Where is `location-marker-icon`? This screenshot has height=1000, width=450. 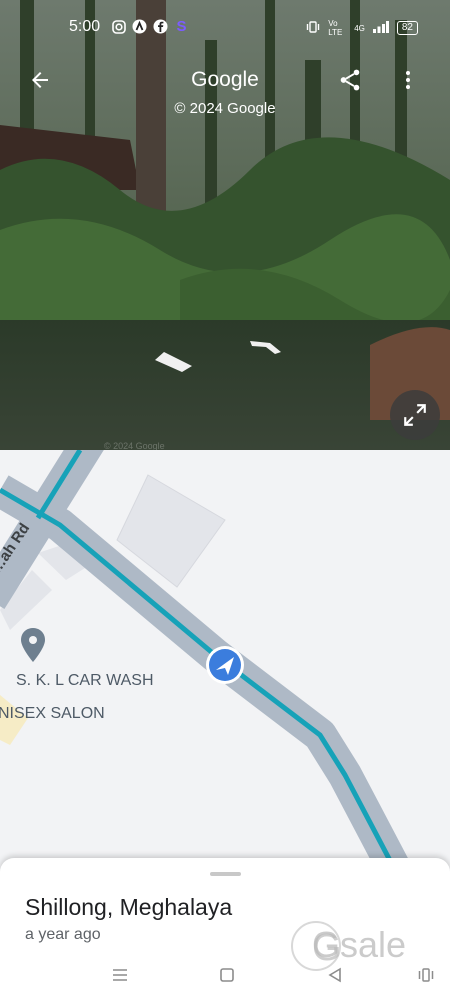
location-marker-icon is located at coordinates (225, 665).